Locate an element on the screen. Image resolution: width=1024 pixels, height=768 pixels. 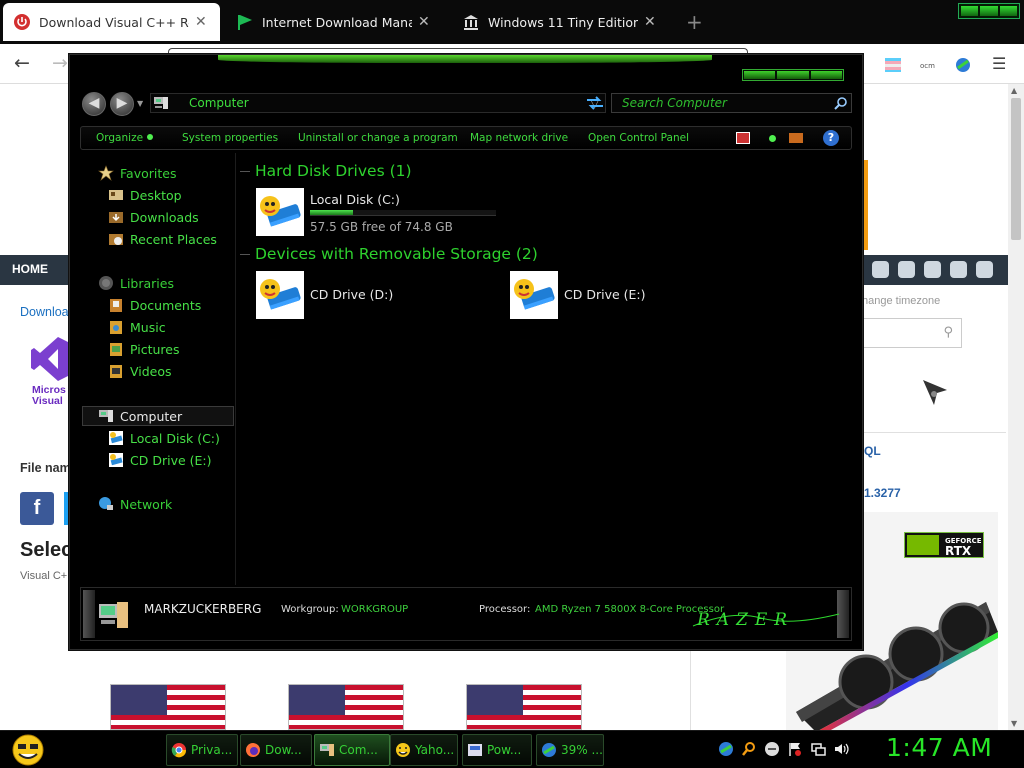
scroll-down-icon: ▼ is located at coordinates (1014, 723).